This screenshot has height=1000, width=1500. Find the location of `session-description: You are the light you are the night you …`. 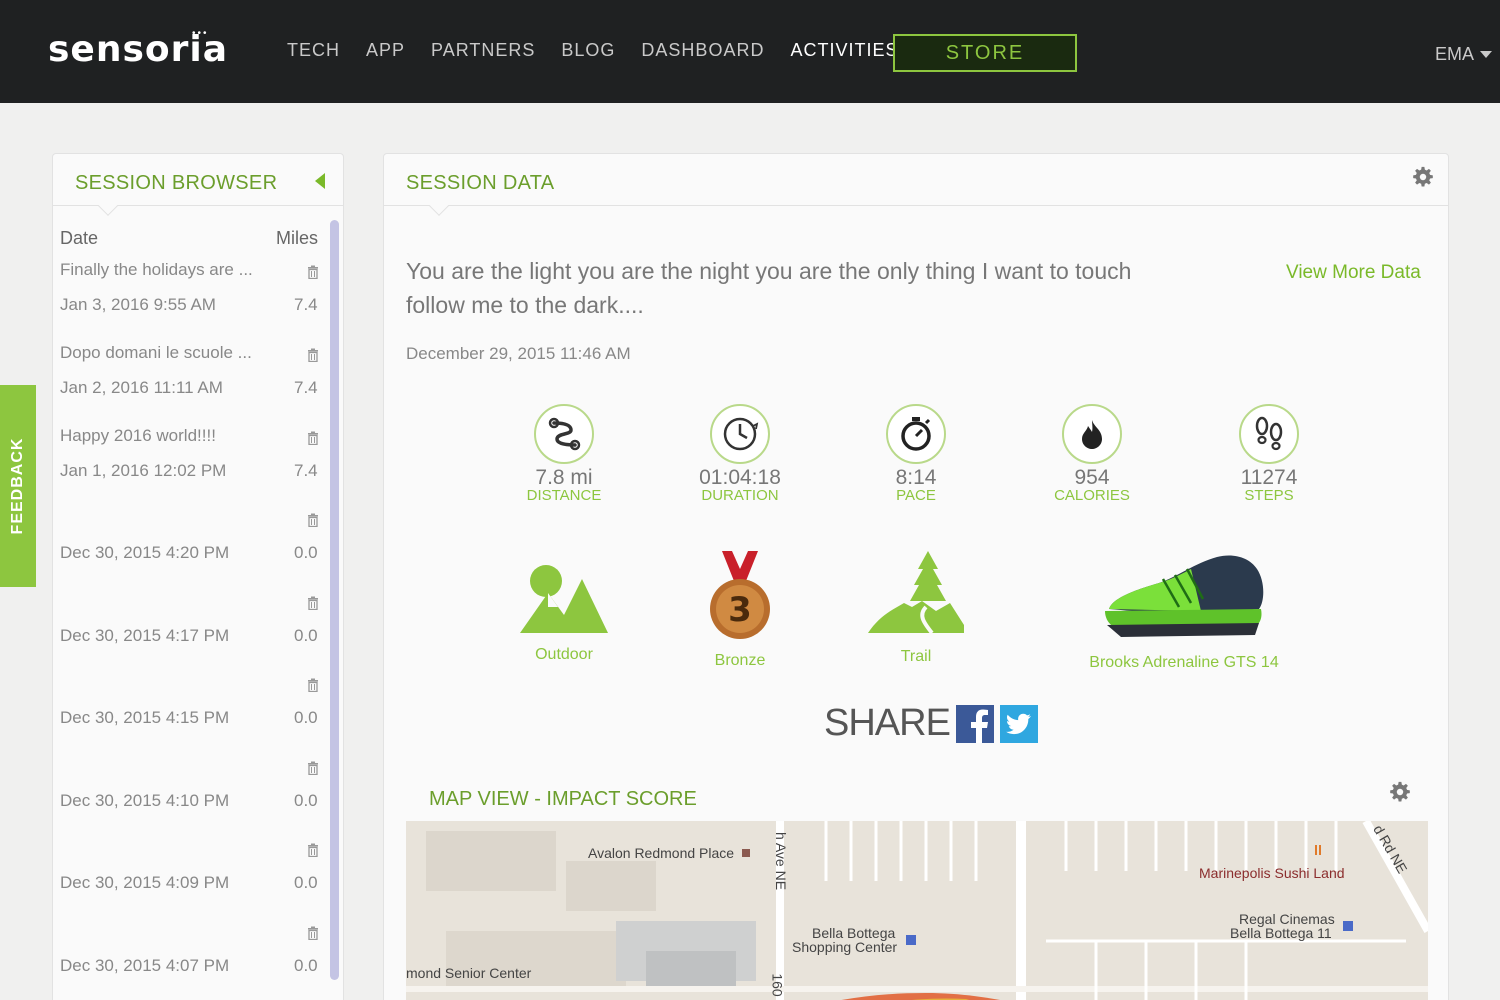

session-description: You are the light you are the night you … is located at coordinates (769, 288).